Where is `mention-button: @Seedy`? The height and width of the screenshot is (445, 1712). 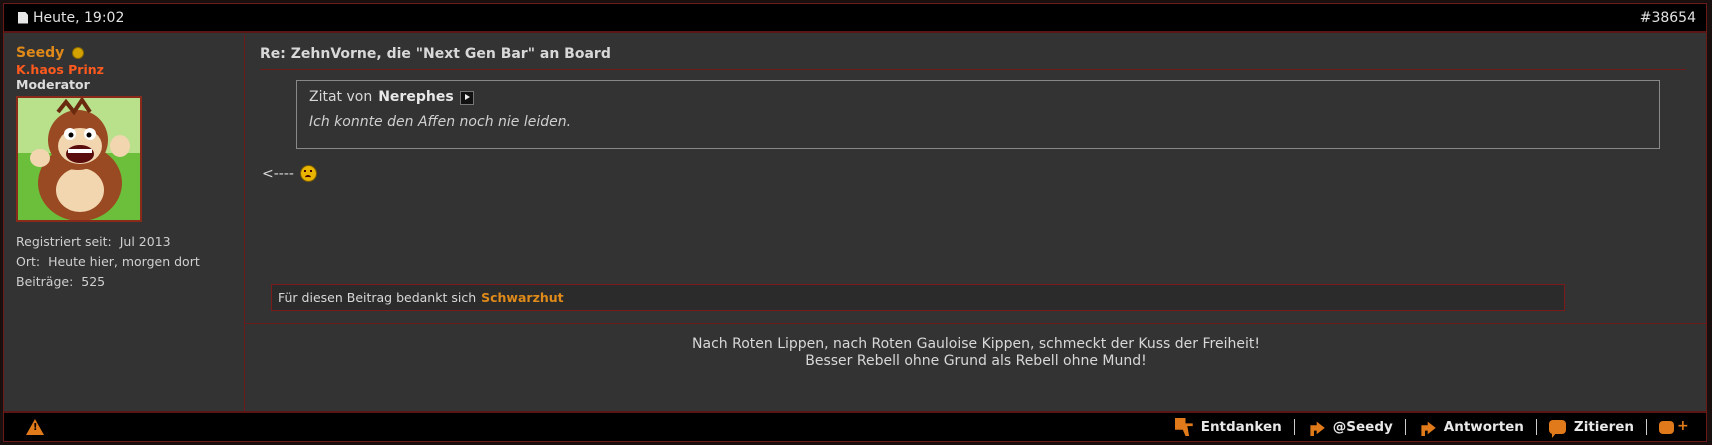
mention-button: @Seedy is located at coordinates (1350, 427).